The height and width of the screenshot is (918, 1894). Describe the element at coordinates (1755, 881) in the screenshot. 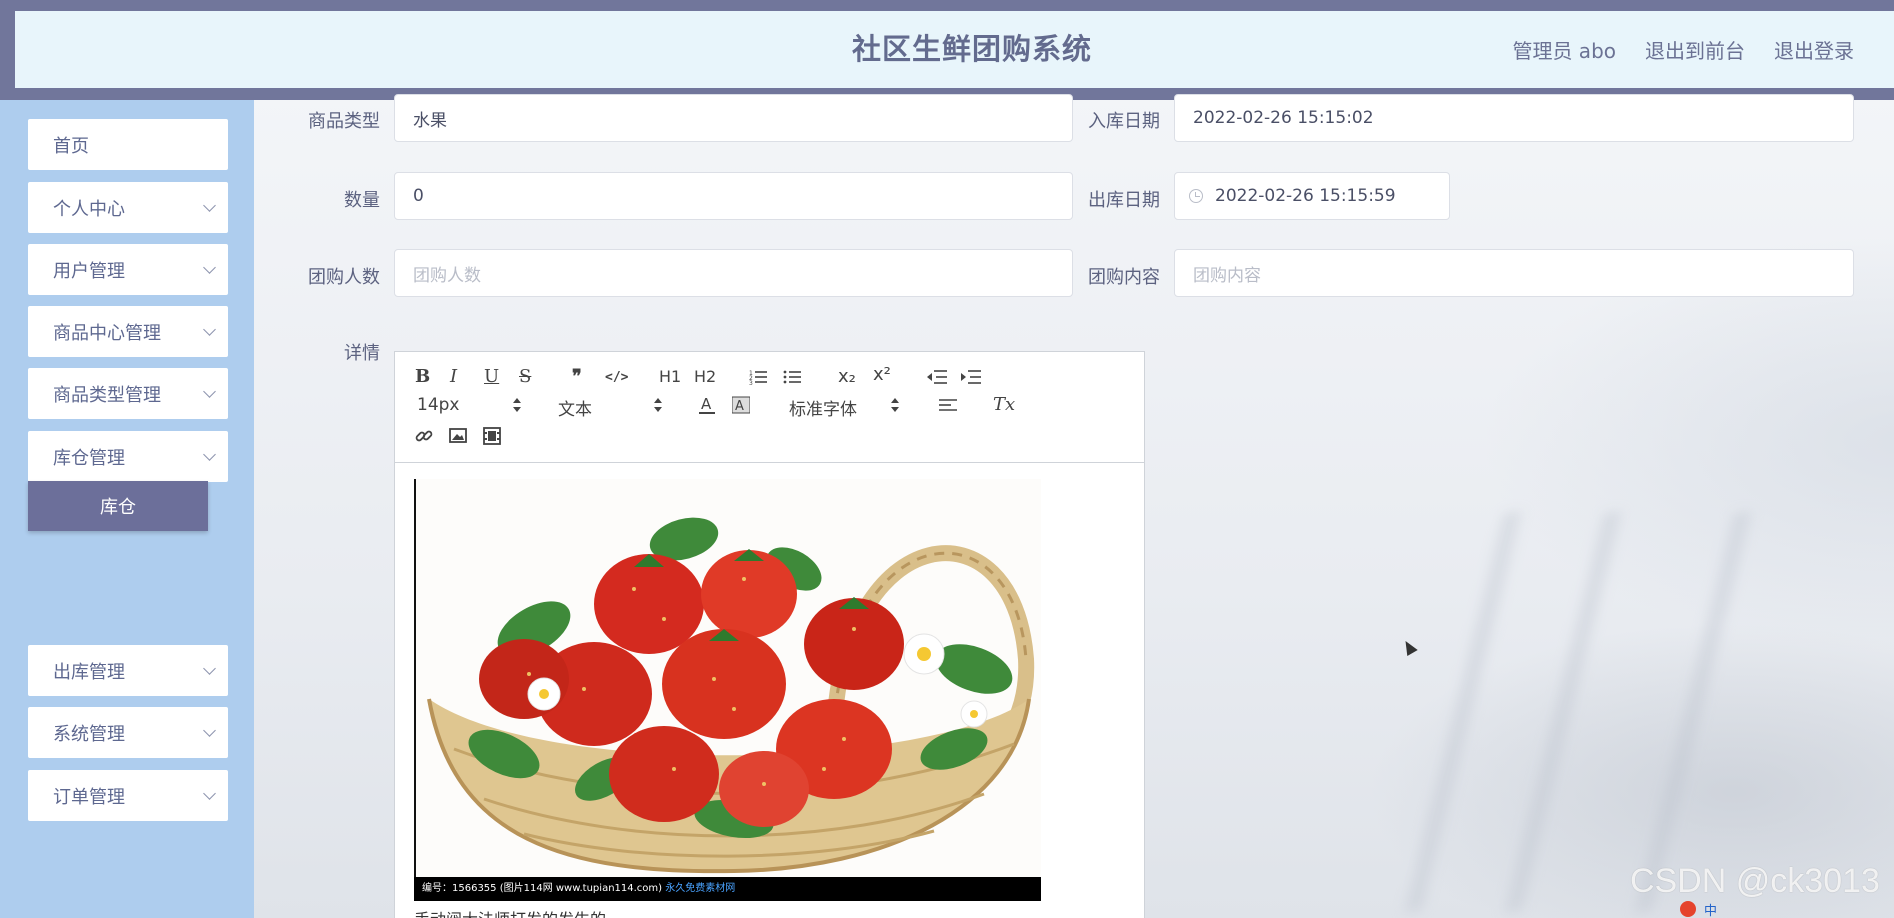

I see `watermark: CSDN @ck3013` at that location.